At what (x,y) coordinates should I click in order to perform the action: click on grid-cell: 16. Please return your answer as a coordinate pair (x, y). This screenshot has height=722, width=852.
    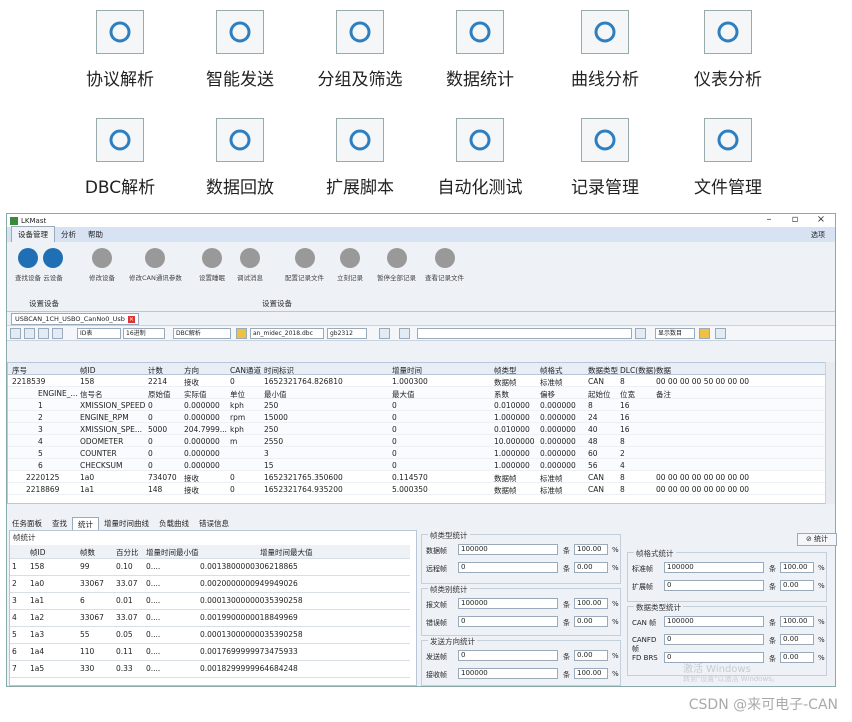
    Looking at the image, I should click on (625, 429).